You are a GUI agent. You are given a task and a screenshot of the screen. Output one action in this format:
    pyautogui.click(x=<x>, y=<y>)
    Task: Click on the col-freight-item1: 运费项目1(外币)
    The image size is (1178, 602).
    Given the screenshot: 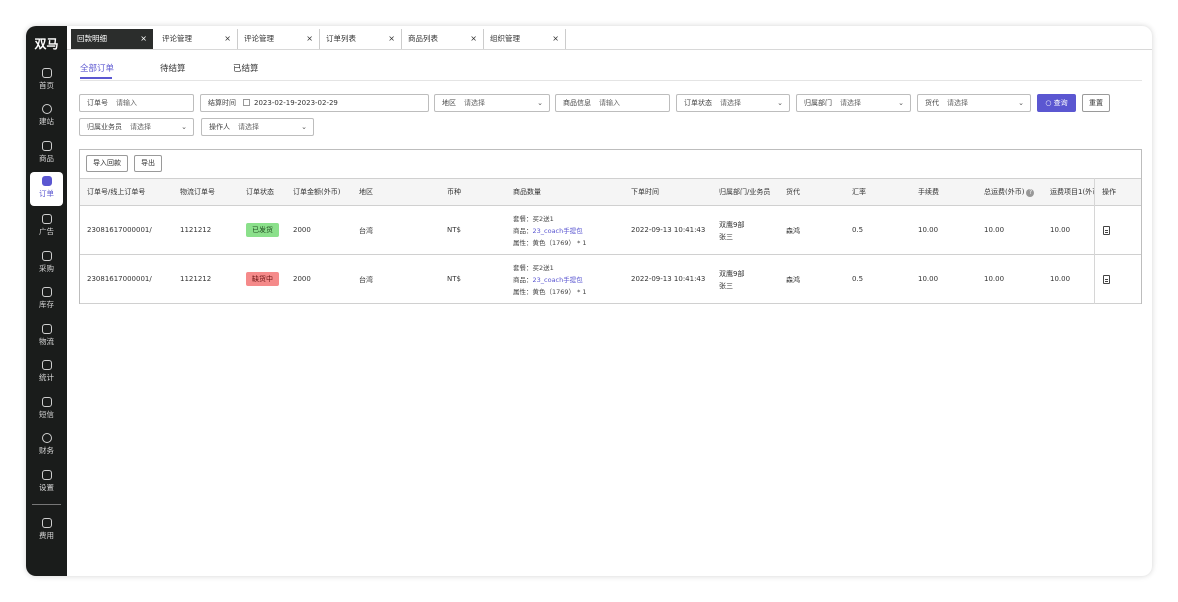 What is the action you would take?
    pyautogui.click(x=1072, y=192)
    